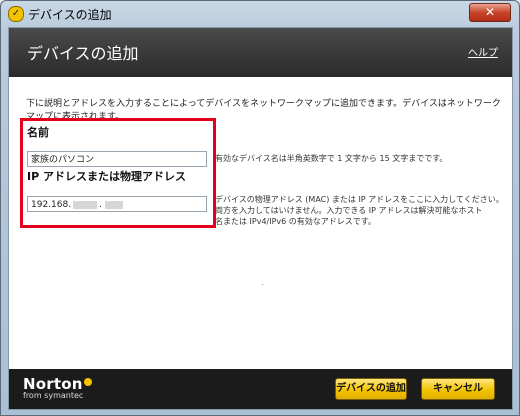 This screenshot has height=416, width=520. Describe the element at coordinates (16, 14) in the screenshot. I see `norton-check-icon: ✓` at that location.